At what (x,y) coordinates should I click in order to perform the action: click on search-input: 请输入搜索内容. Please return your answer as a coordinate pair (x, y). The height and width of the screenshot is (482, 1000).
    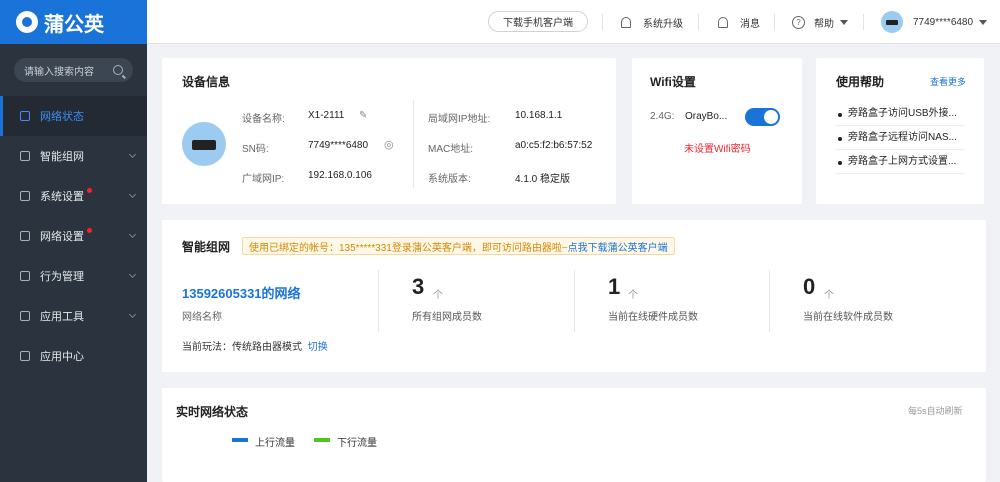
    Looking at the image, I should click on (73, 70).